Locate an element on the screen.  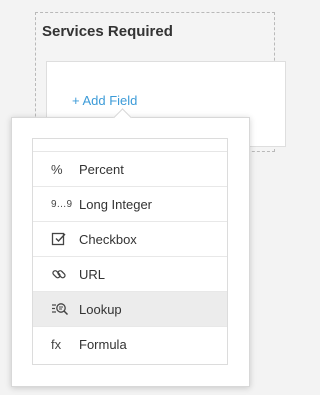
menu-item-lookup: Lookup is located at coordinates (130, 309).